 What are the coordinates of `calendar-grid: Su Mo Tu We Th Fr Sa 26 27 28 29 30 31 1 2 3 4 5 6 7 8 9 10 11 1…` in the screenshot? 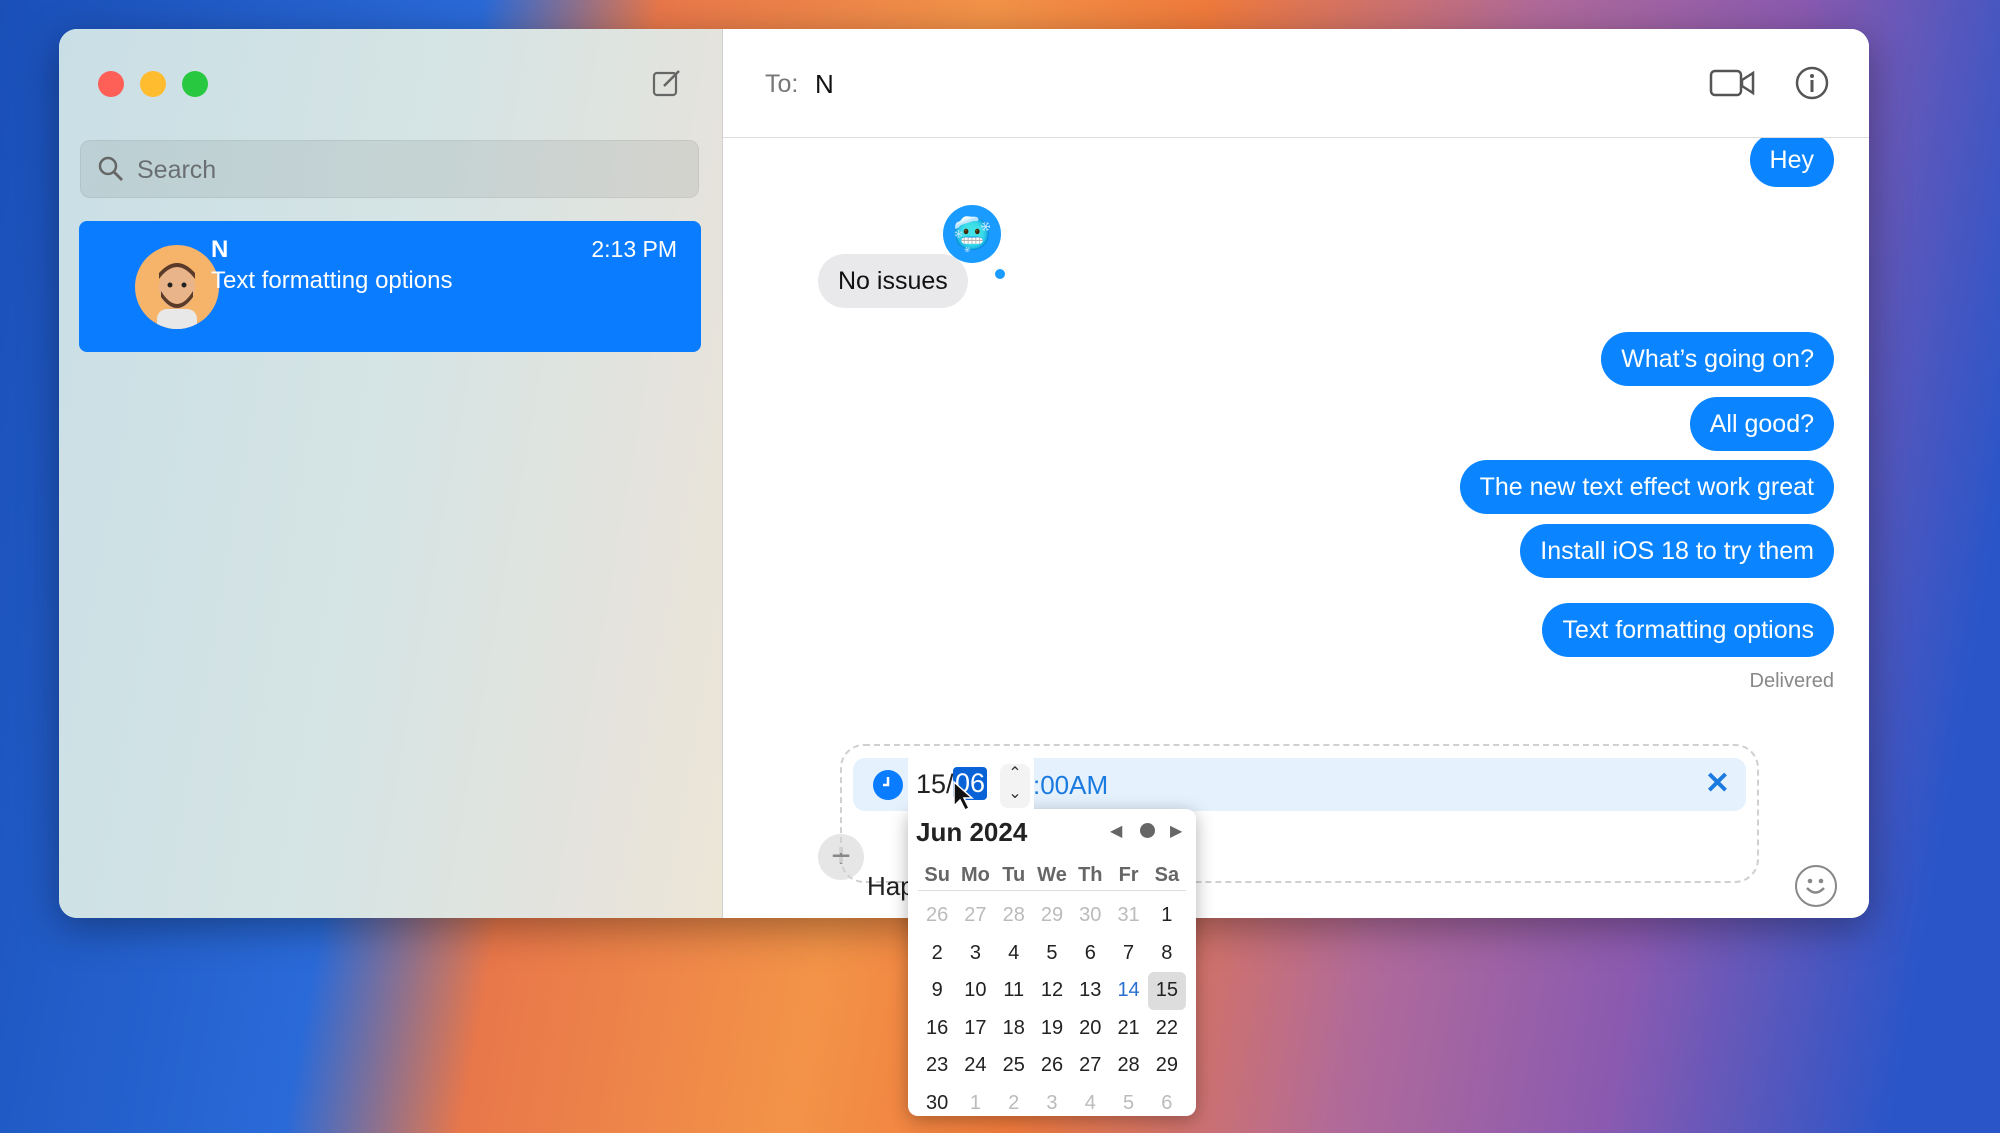 It's located at (1052, 990).